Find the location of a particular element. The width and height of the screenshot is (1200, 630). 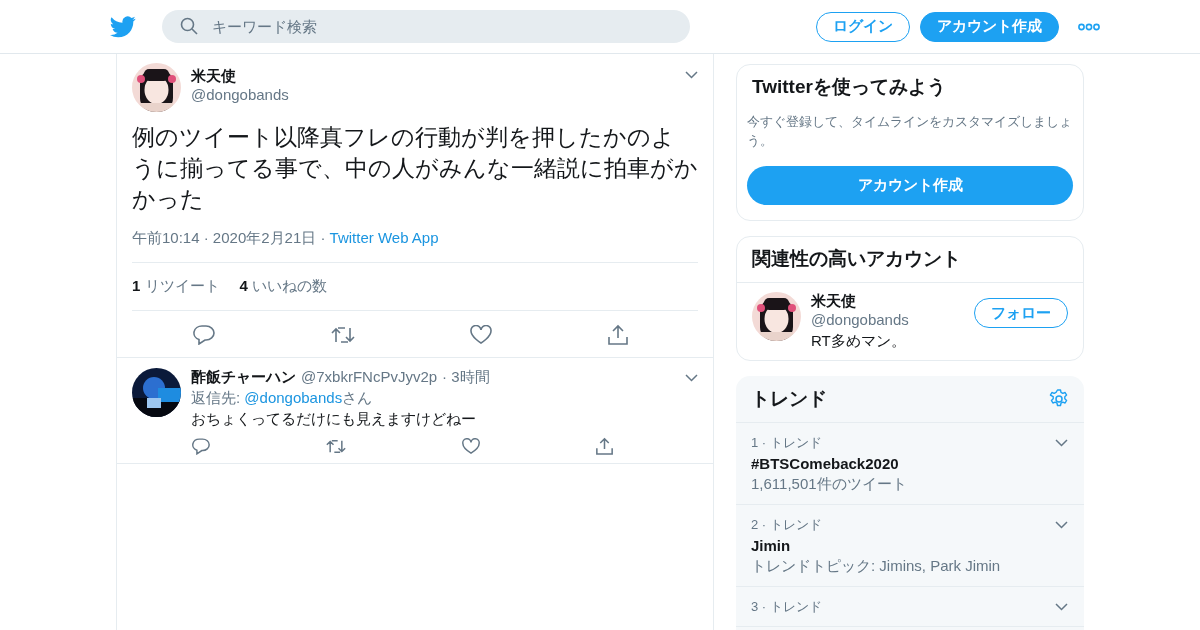

trend-item: 2 · トレンド Jimin トレンドトピック: Jimins, Park Jimin is located at coordinates (910, 546).